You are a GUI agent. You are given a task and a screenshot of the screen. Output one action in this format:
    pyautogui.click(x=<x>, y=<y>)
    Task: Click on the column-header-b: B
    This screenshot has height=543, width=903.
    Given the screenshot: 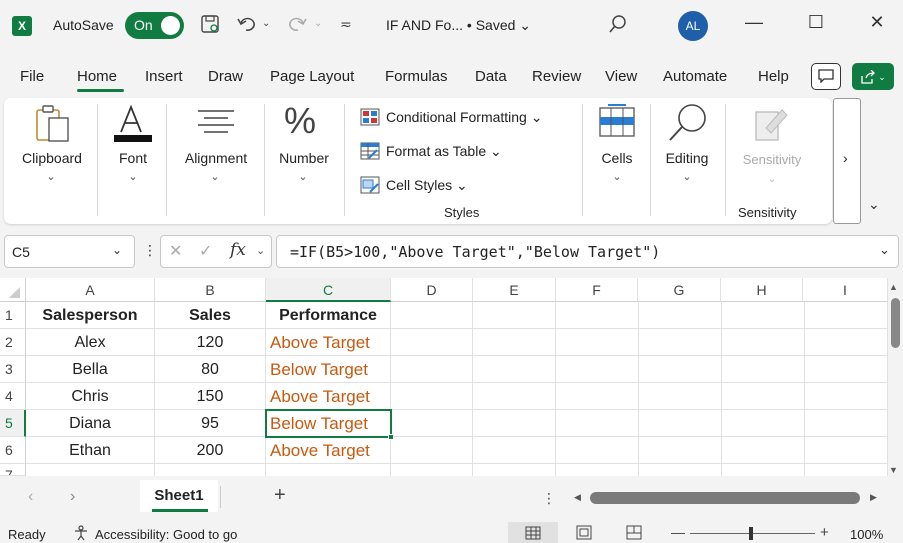 What is the action you would take?
    pyautogui.click(x=210, y=290)
    